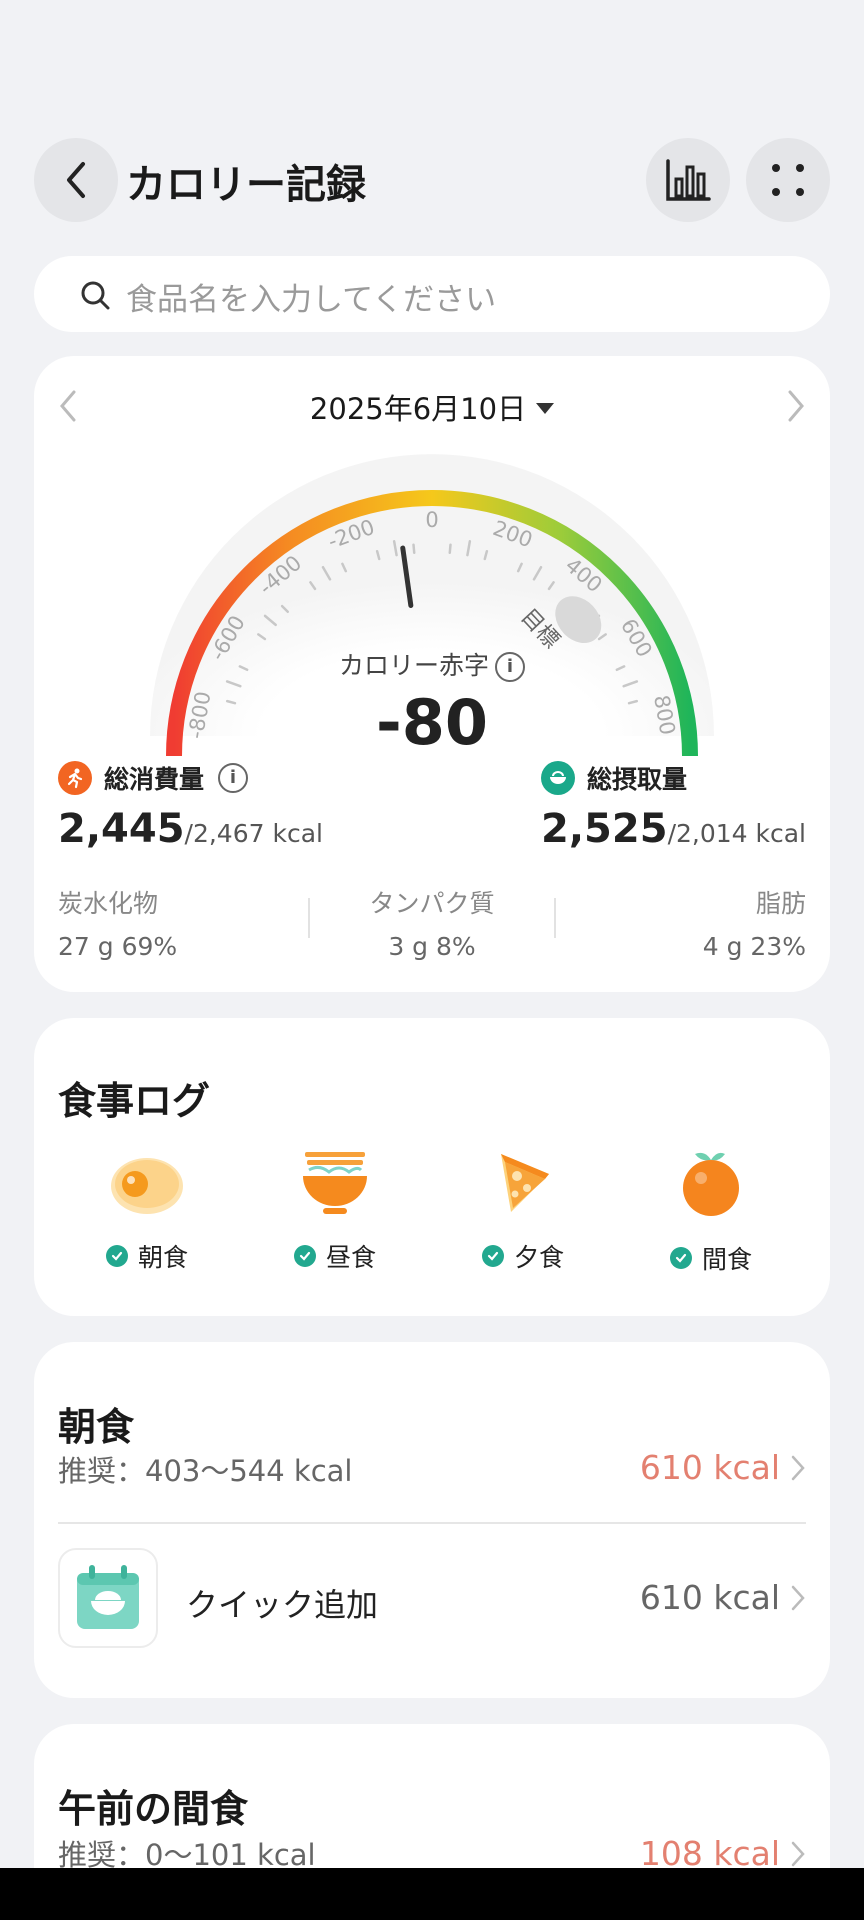 This screenshot has height=1920, width=864. I want to click on gauge-tick-label: 0, so click(431, 520).